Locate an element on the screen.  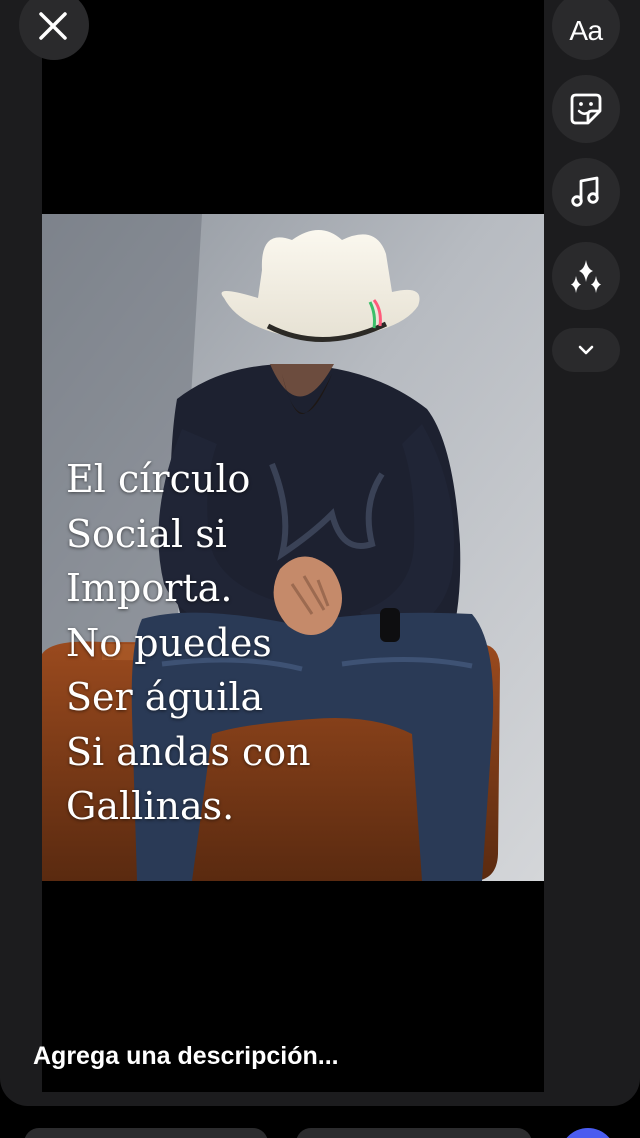
close-friends-button is located at coordinates (414, 1133).